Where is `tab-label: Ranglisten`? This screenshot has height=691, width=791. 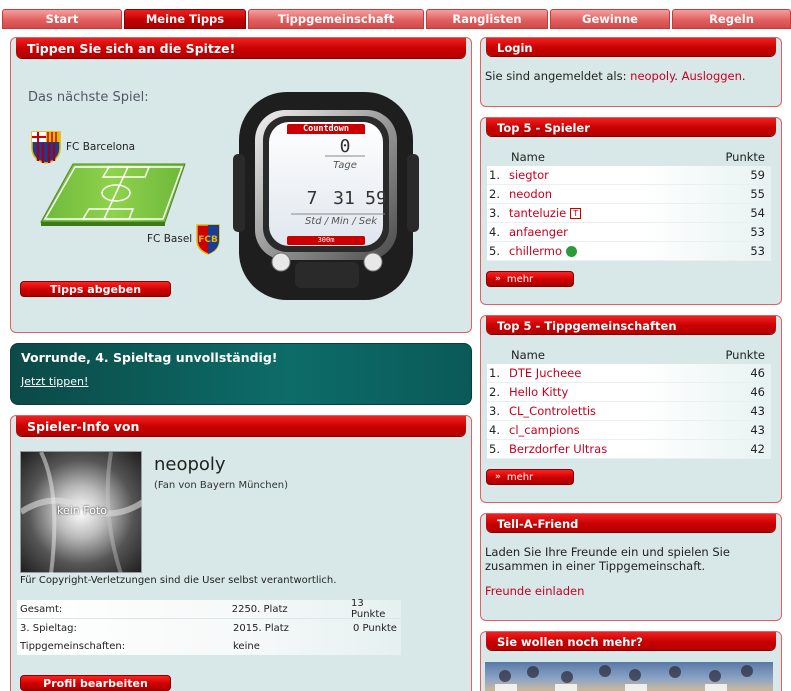
tab-label: Ranglisten is located at coordinates (487, 19).